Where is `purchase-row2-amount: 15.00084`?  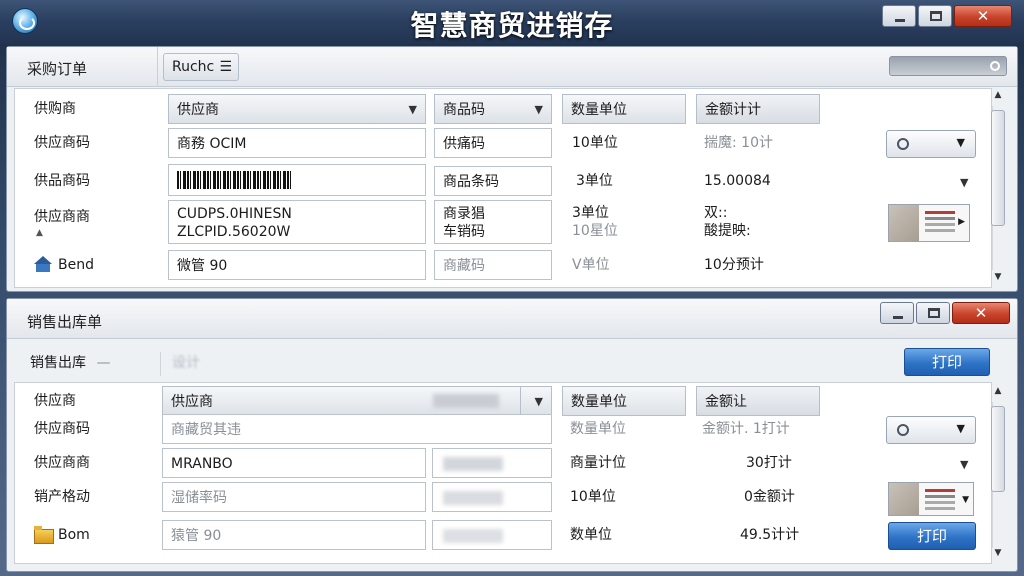
purchase-row2-amount: 15.00084 is located at coordinates (737, 181).